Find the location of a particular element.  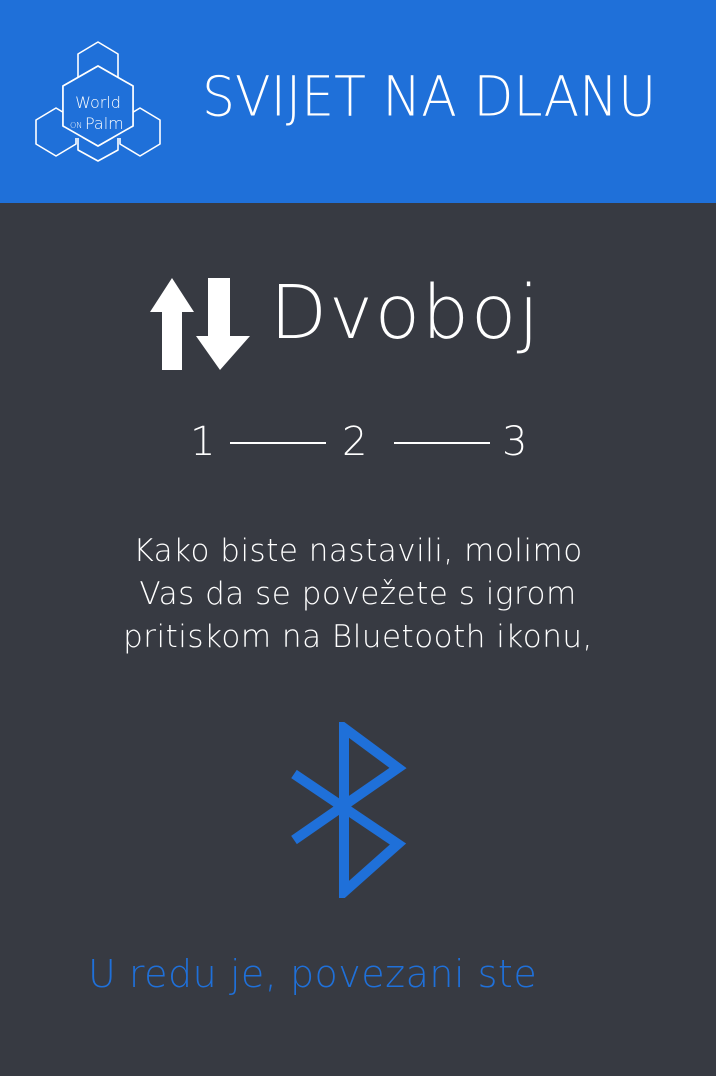

step-3: 3 is located at coordinates (515, 442).